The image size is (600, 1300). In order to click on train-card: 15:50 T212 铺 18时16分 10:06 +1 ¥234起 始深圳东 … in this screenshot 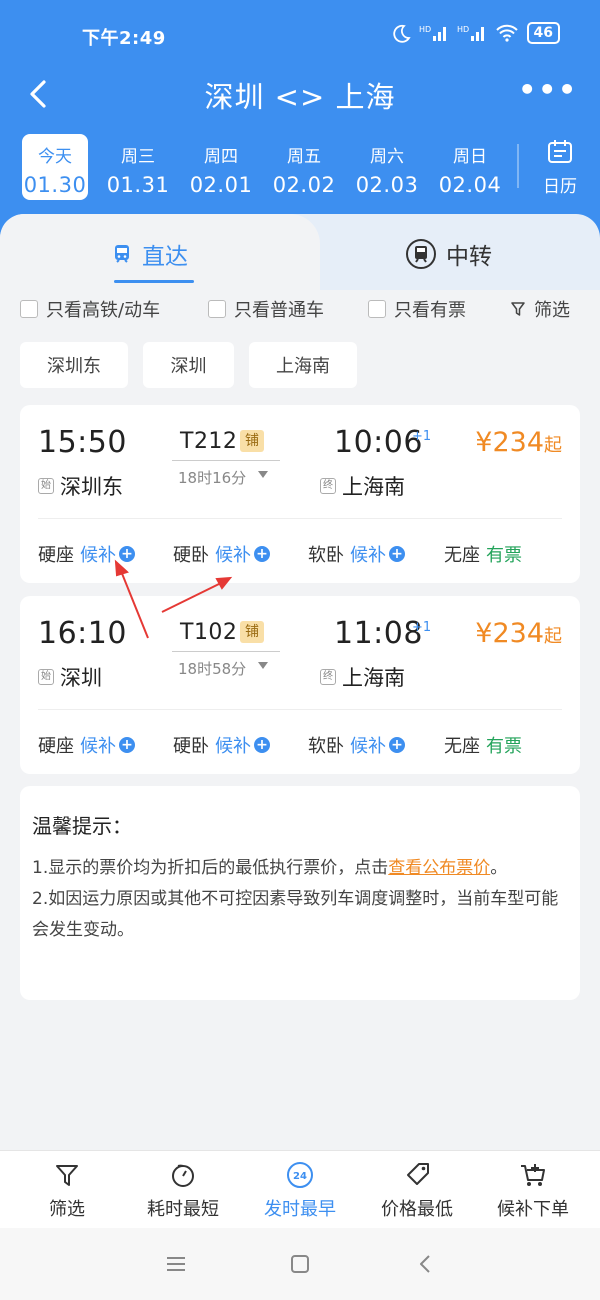, I will do `click(300, 494)`.